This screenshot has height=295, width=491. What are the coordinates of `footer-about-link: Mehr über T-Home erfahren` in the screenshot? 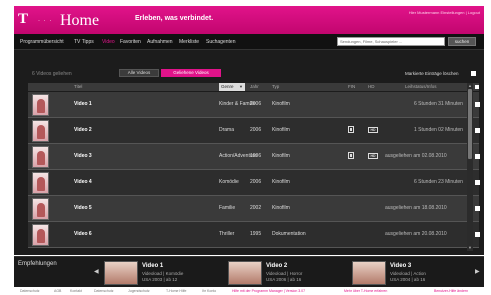 It's located at (365, 291).